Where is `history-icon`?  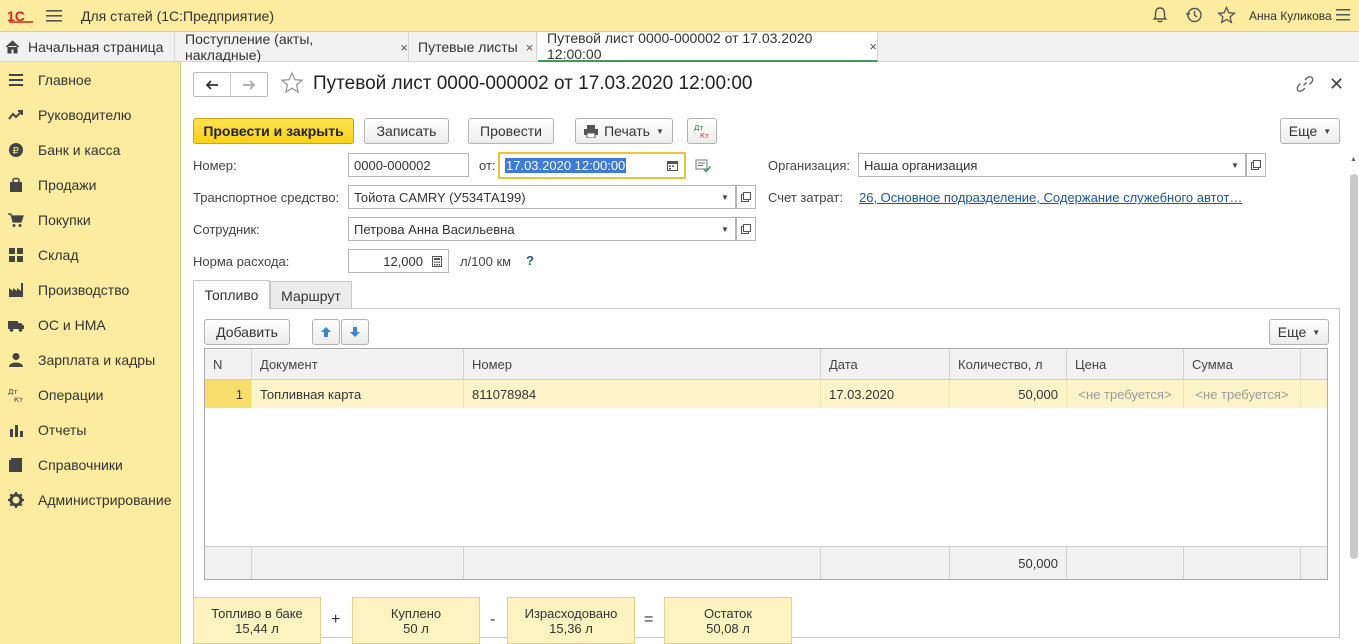
history-icon is located at coordinates (1194, 15).